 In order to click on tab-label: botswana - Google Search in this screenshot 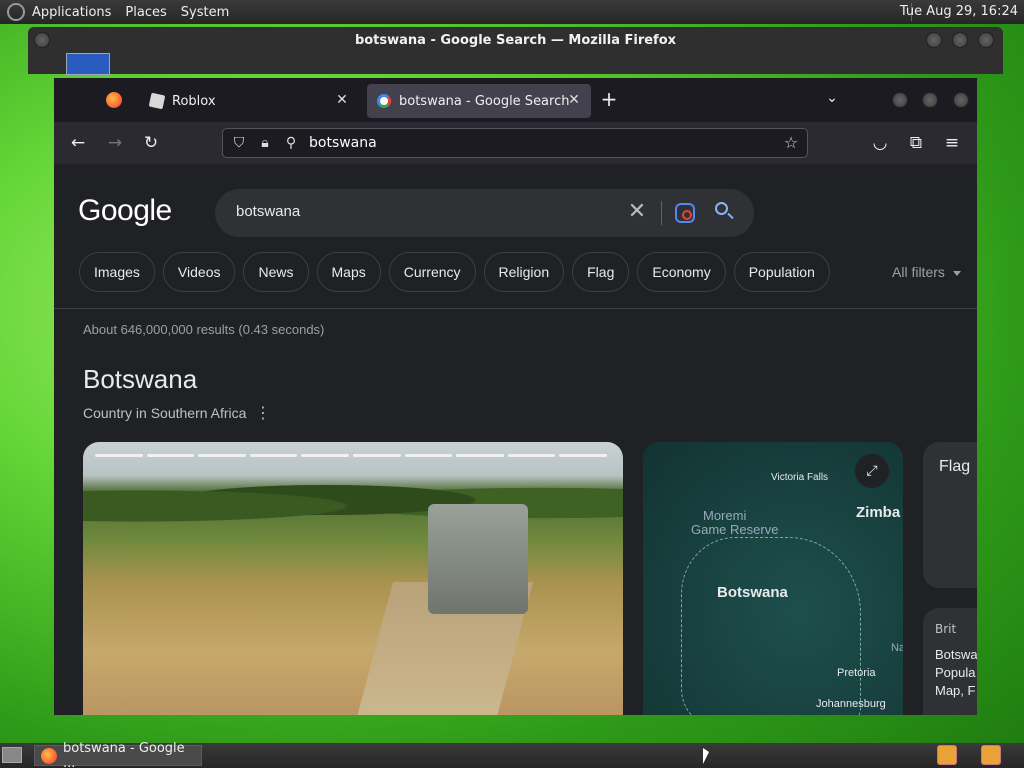, I will do `click(484, 101)`.